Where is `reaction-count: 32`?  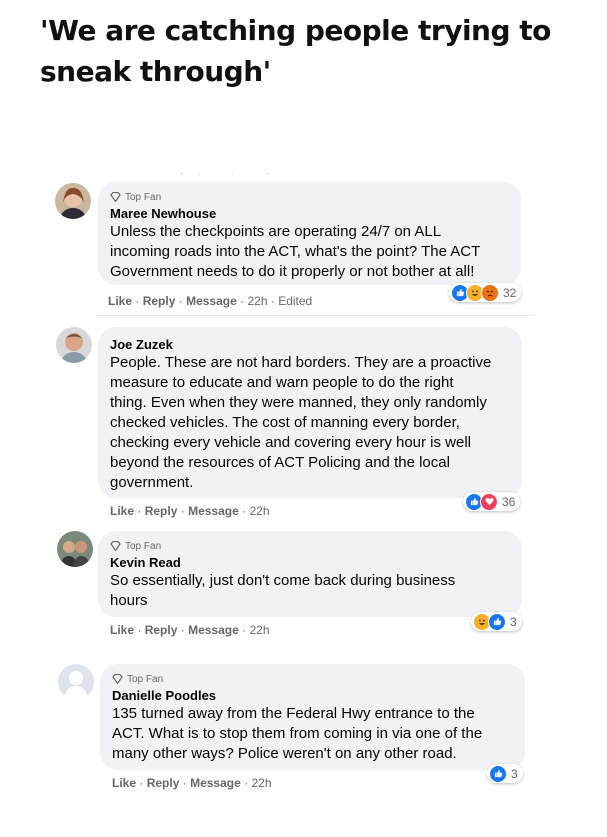 reaction-count: 32 is located at coordinates (510, 292).